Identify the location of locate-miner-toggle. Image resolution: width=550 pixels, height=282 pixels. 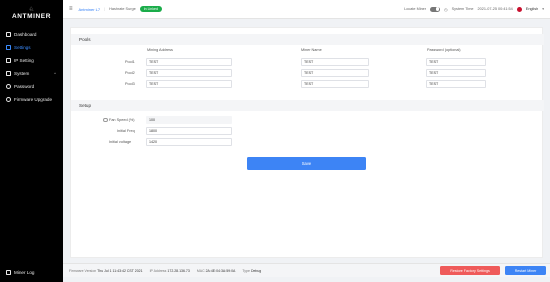
(435, 9).